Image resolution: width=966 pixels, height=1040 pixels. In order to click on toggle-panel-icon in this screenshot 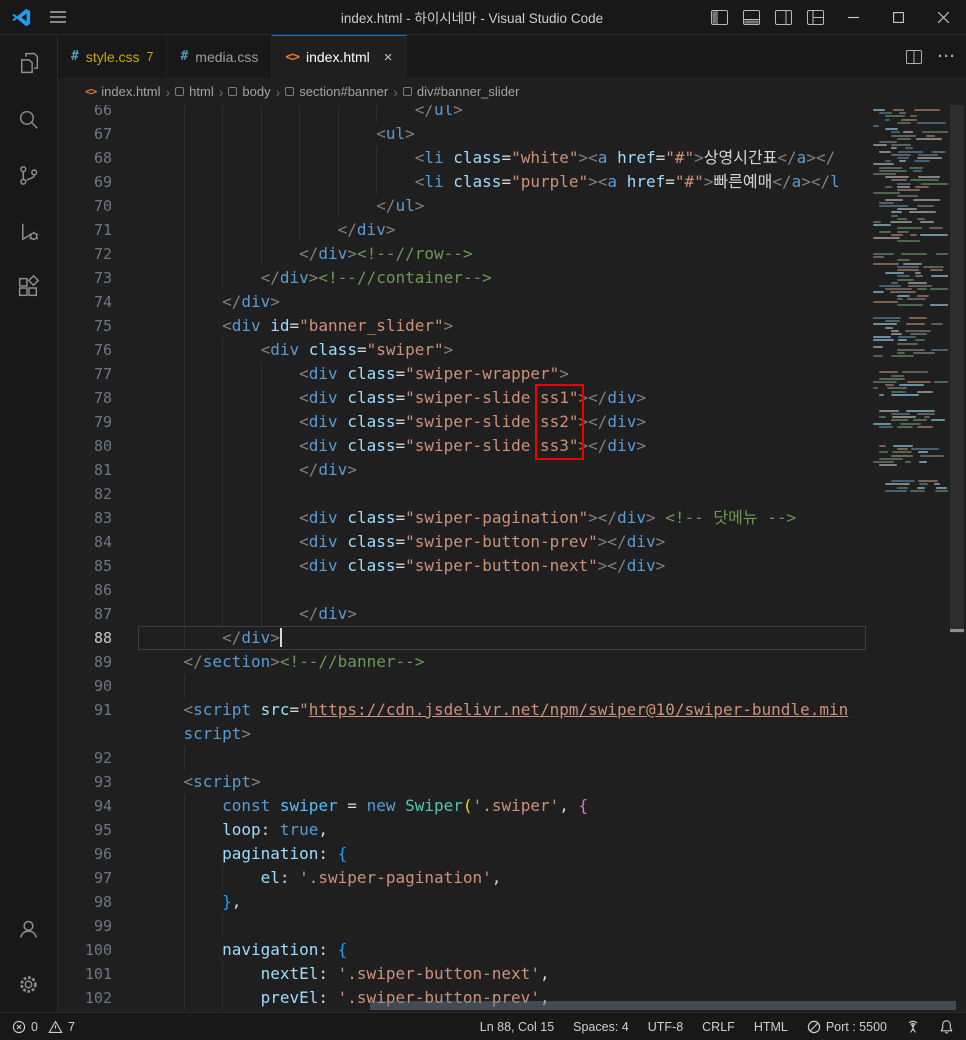, I will do `click(752, 17)`.